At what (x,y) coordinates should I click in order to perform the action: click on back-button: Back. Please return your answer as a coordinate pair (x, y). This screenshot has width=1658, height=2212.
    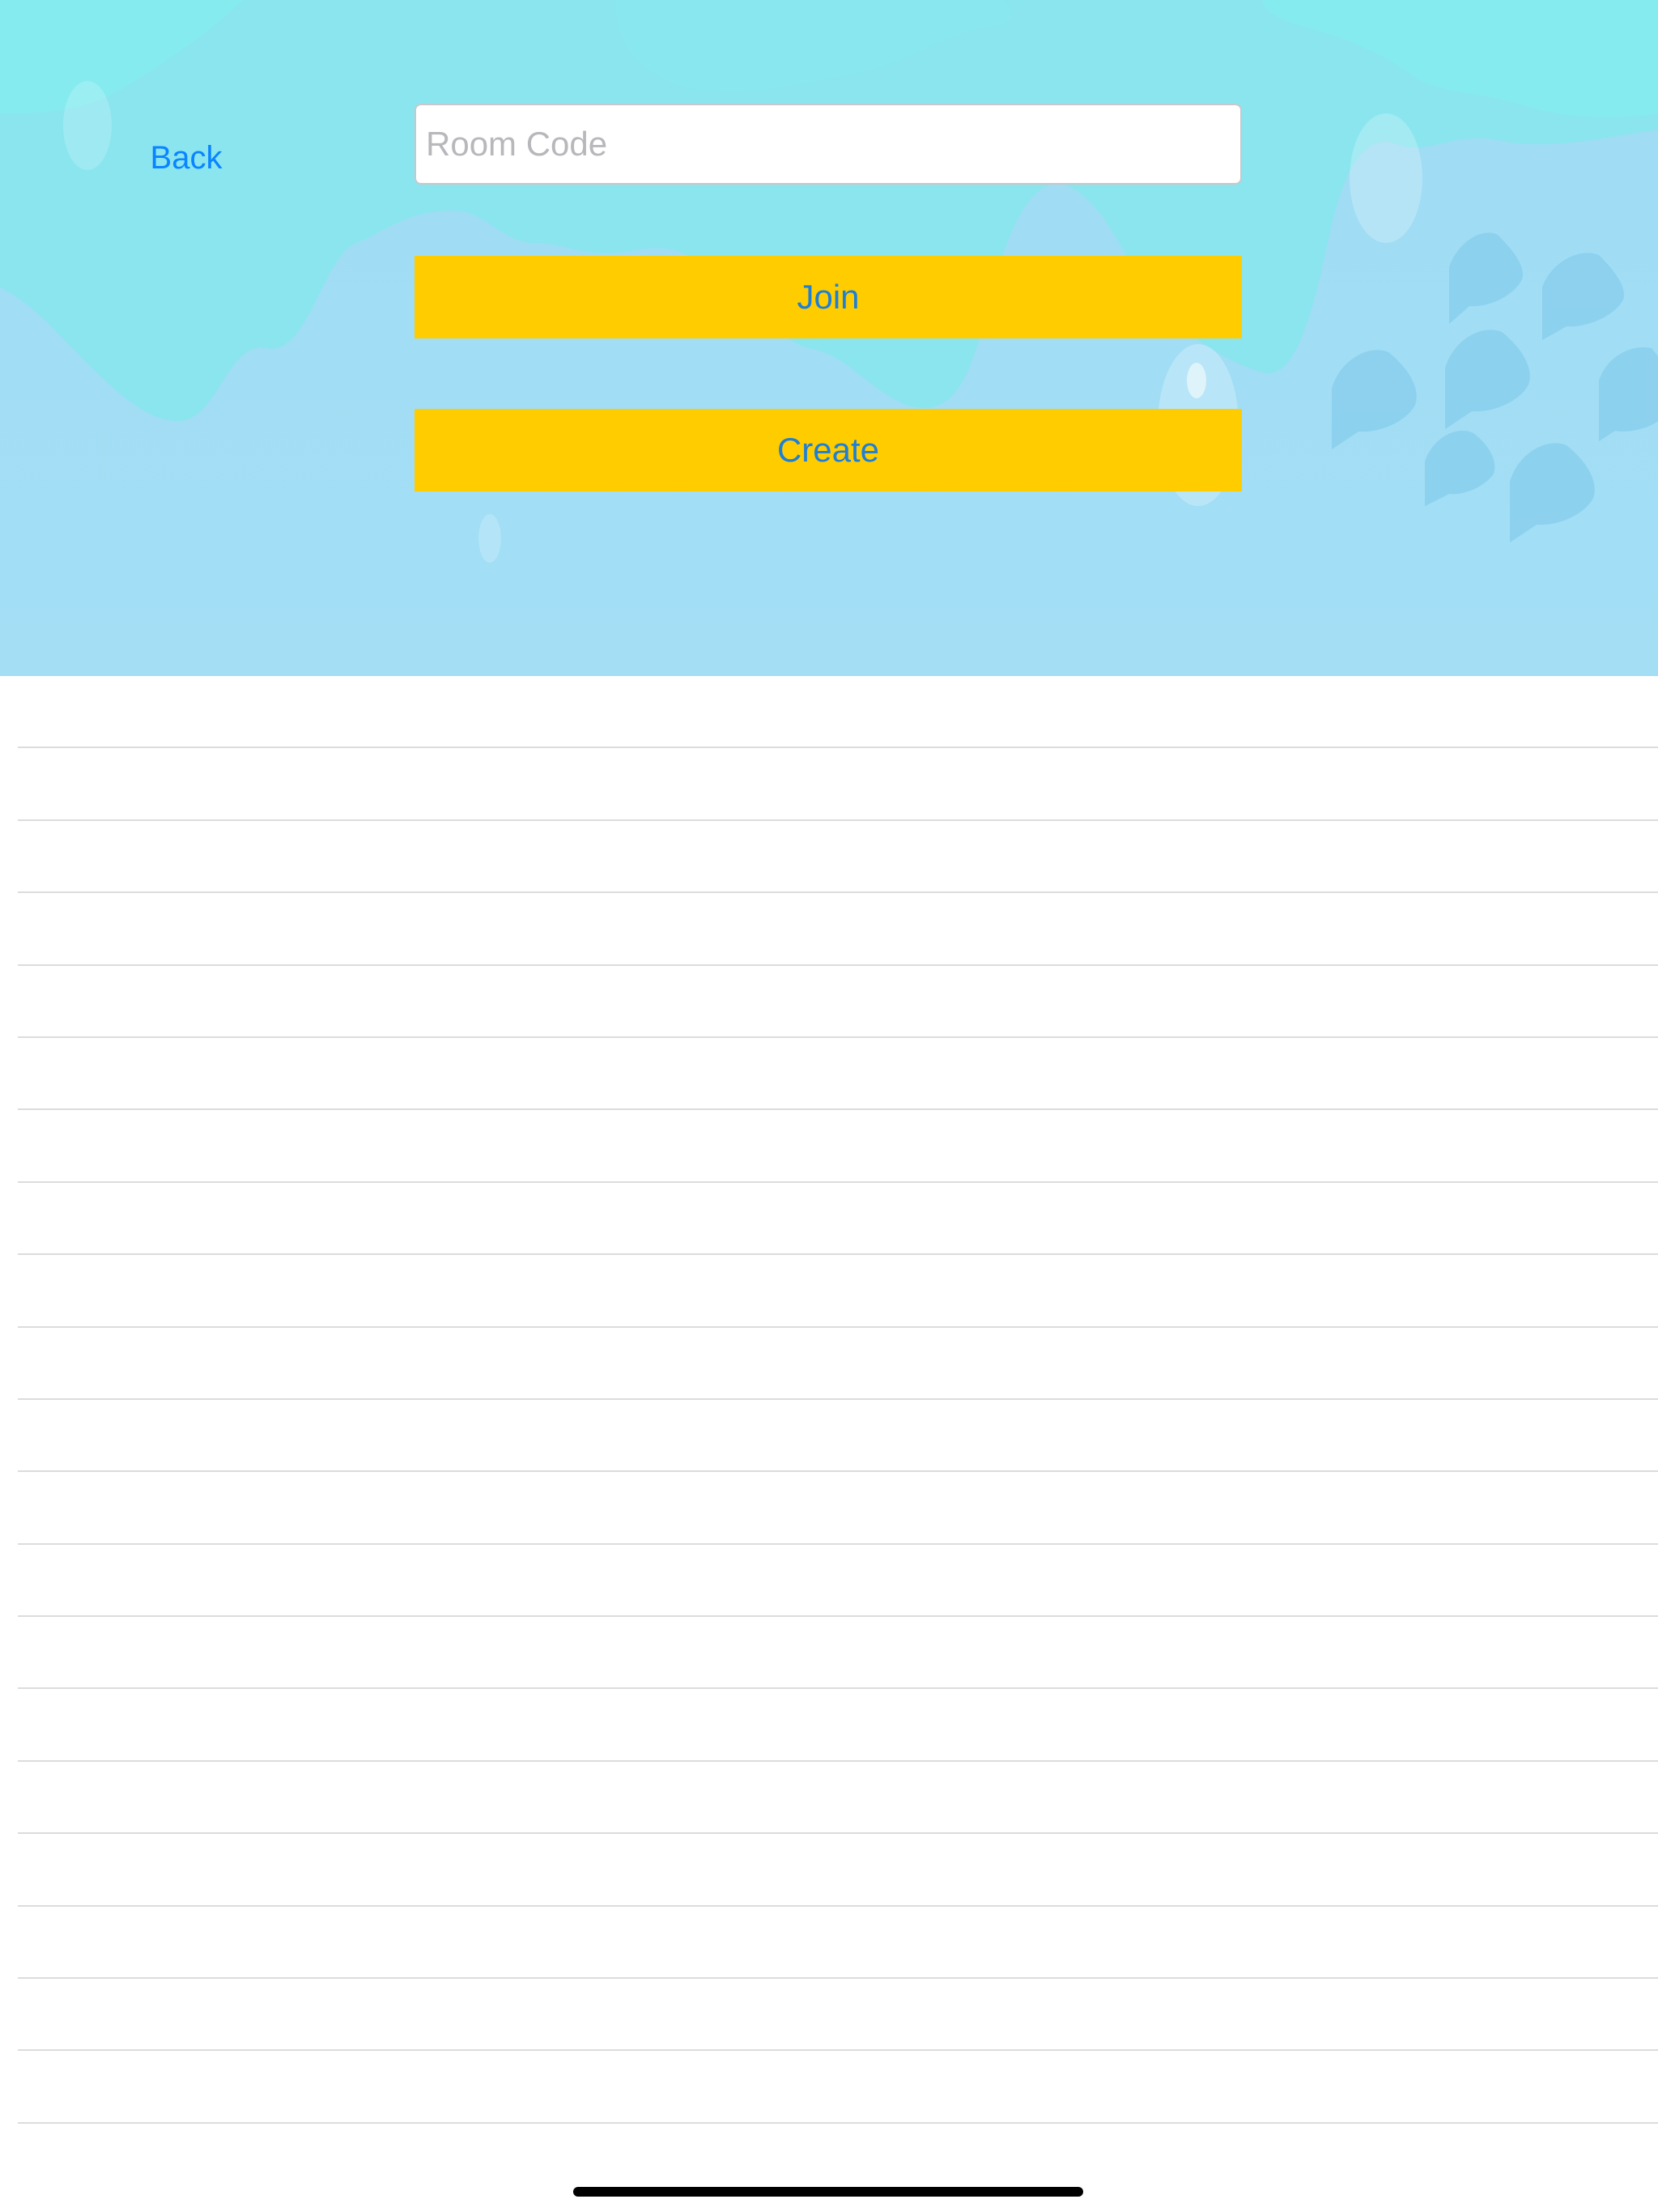
    Looking at the image, I should click on (186, 158).